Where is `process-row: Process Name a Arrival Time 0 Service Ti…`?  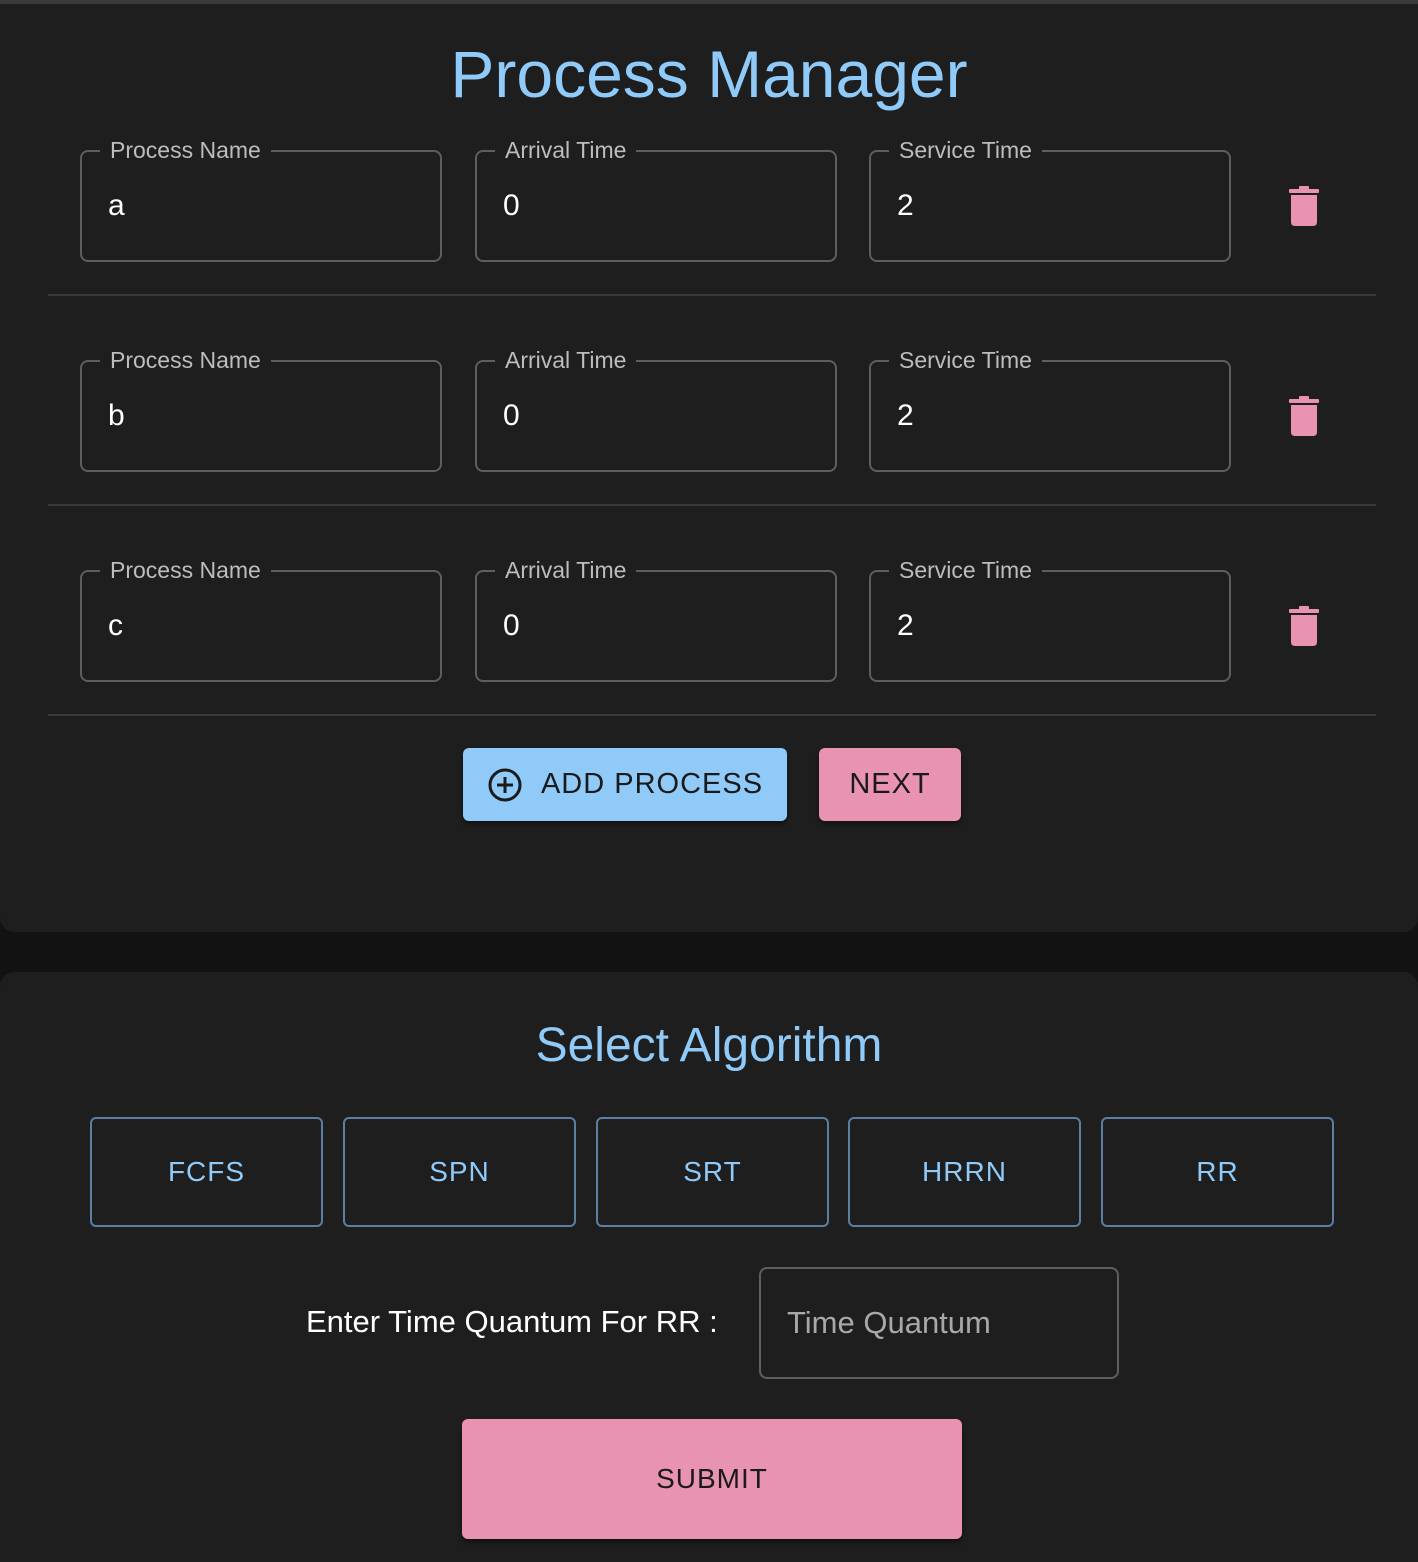 process-row: Process Name a Arrival Time 0 Service Ti… is located at coordinates (712, 191).